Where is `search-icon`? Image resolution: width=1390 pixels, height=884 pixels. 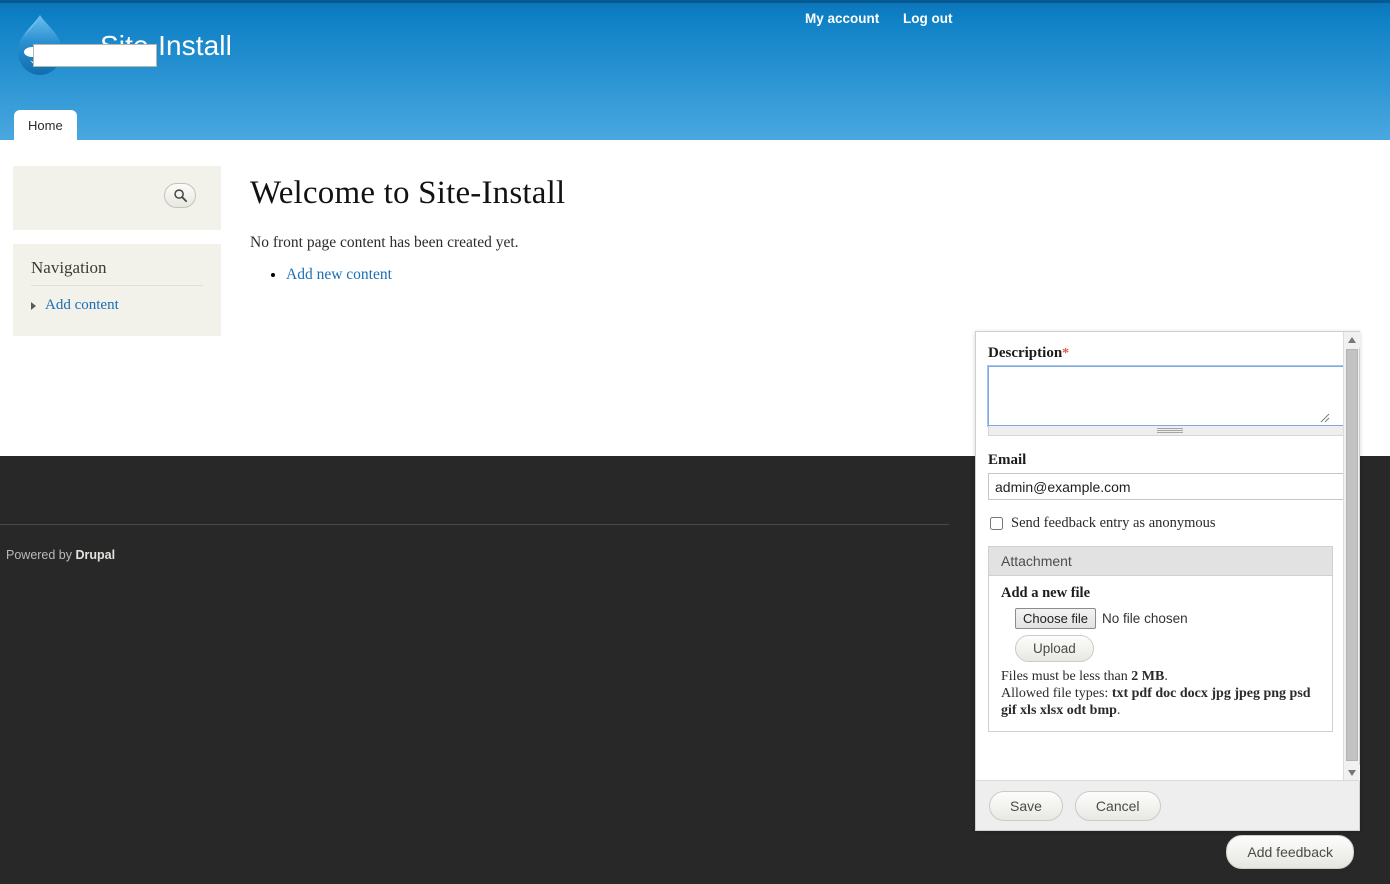
search-icon is located at coordinates (180, 195).